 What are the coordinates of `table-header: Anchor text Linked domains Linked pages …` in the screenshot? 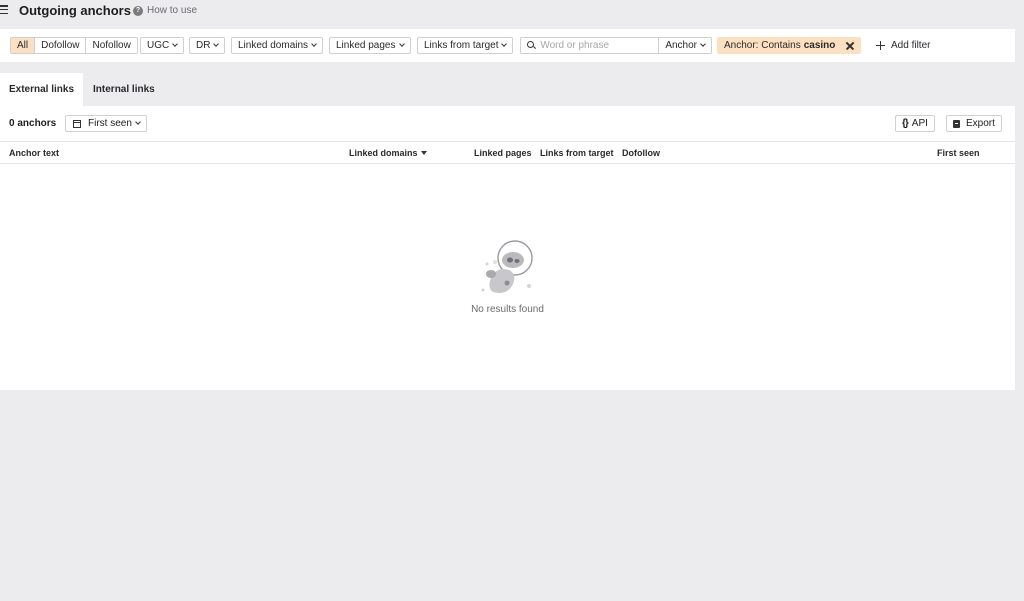 It's located at (507, 152).